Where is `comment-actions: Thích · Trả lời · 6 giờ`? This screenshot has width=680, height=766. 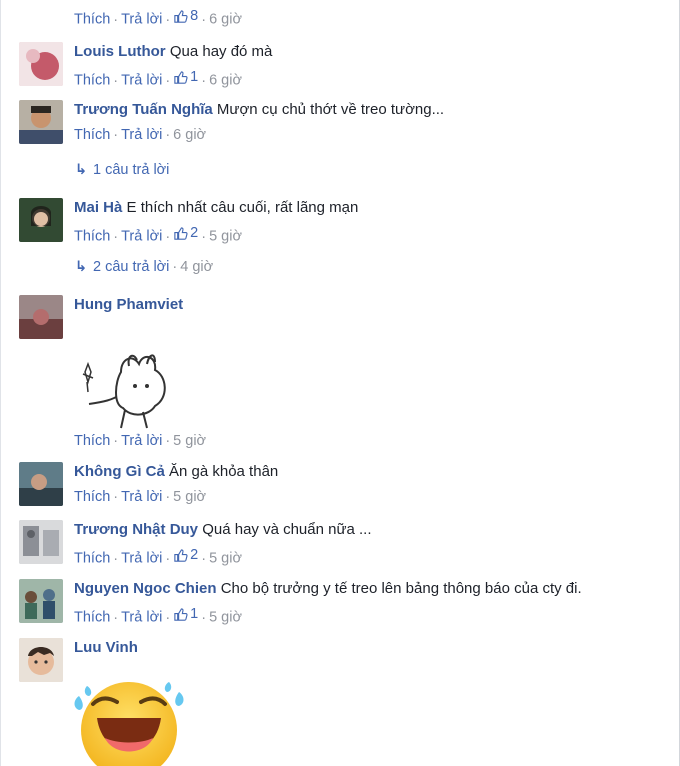 comment-actions: Thích · Trả lời · 6 giờ is located at coordinates (371, 135).